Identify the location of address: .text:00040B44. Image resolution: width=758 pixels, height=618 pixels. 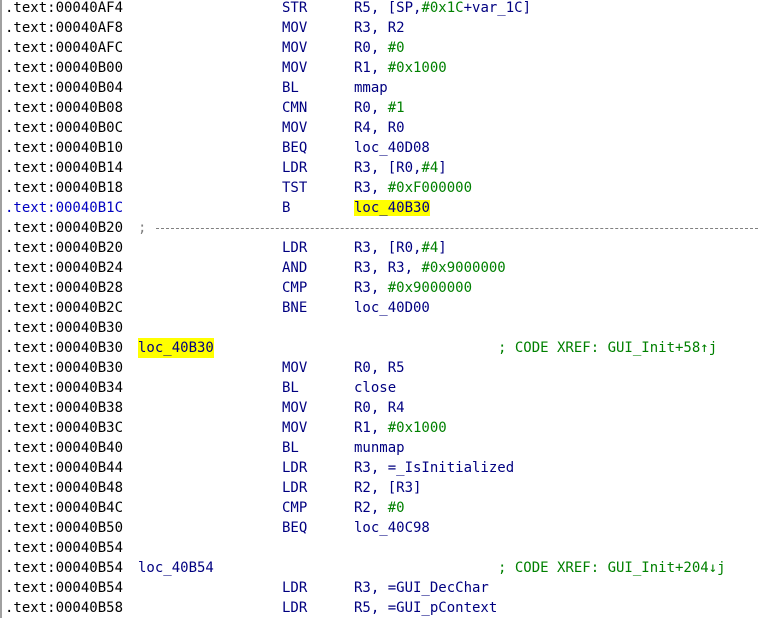
(64, 468).